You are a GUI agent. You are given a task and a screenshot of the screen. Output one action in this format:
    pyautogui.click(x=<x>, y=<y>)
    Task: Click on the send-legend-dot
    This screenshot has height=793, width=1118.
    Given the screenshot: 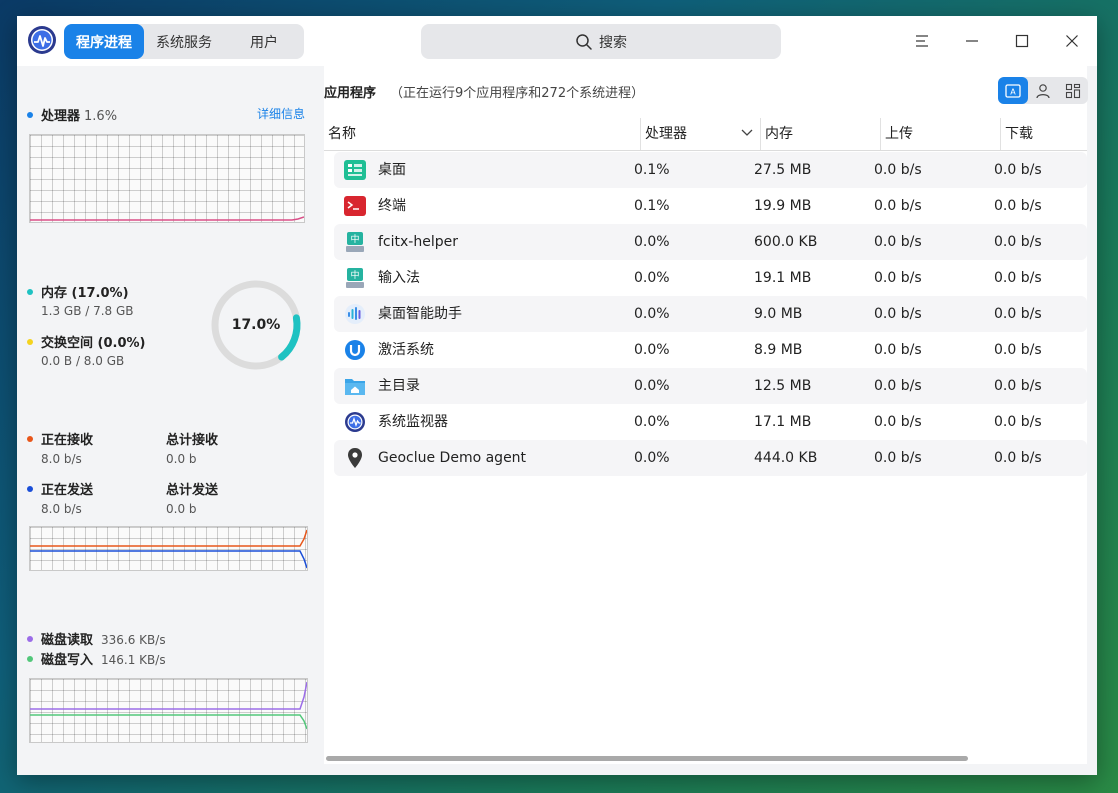 What is the action you would take?
    pyautogui.click(x=30, y=488)
    